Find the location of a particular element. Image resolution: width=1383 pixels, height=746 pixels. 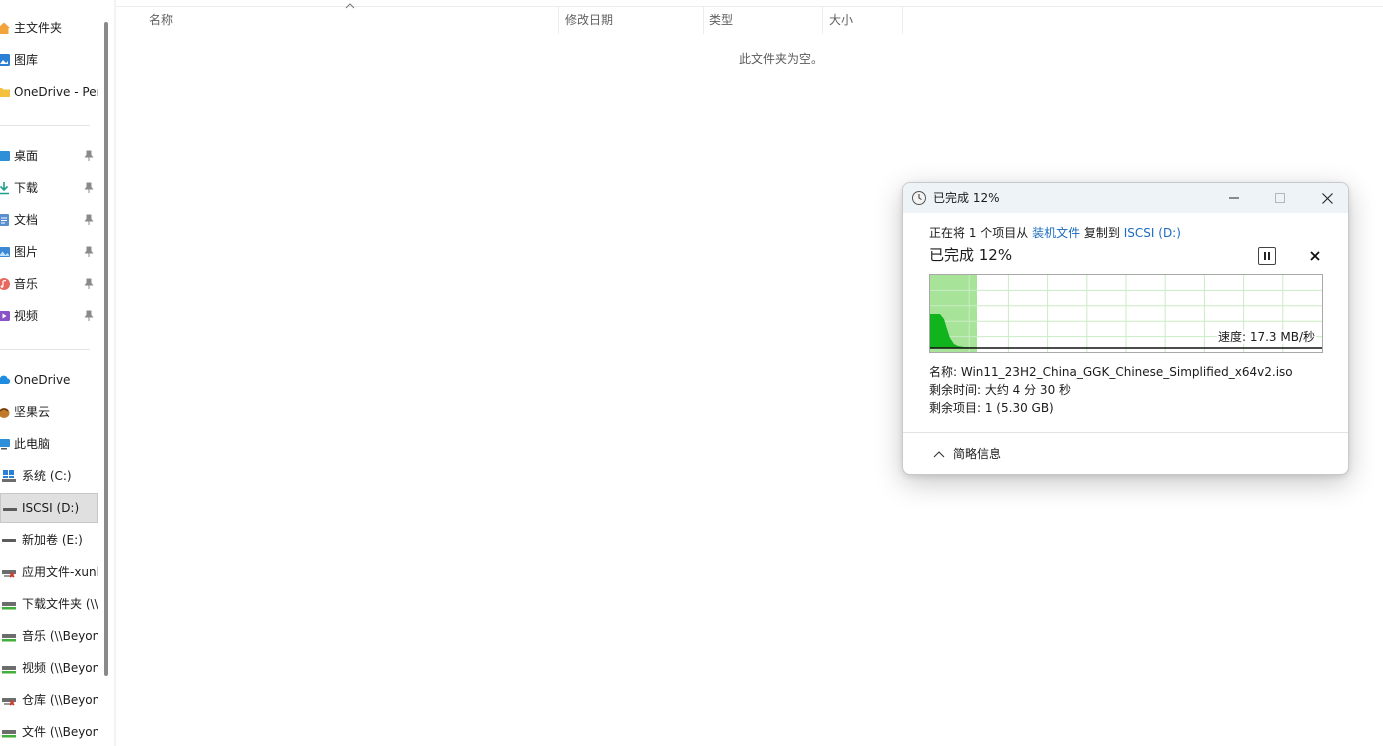

minimize-icon is located at coordinates (1234, 198).